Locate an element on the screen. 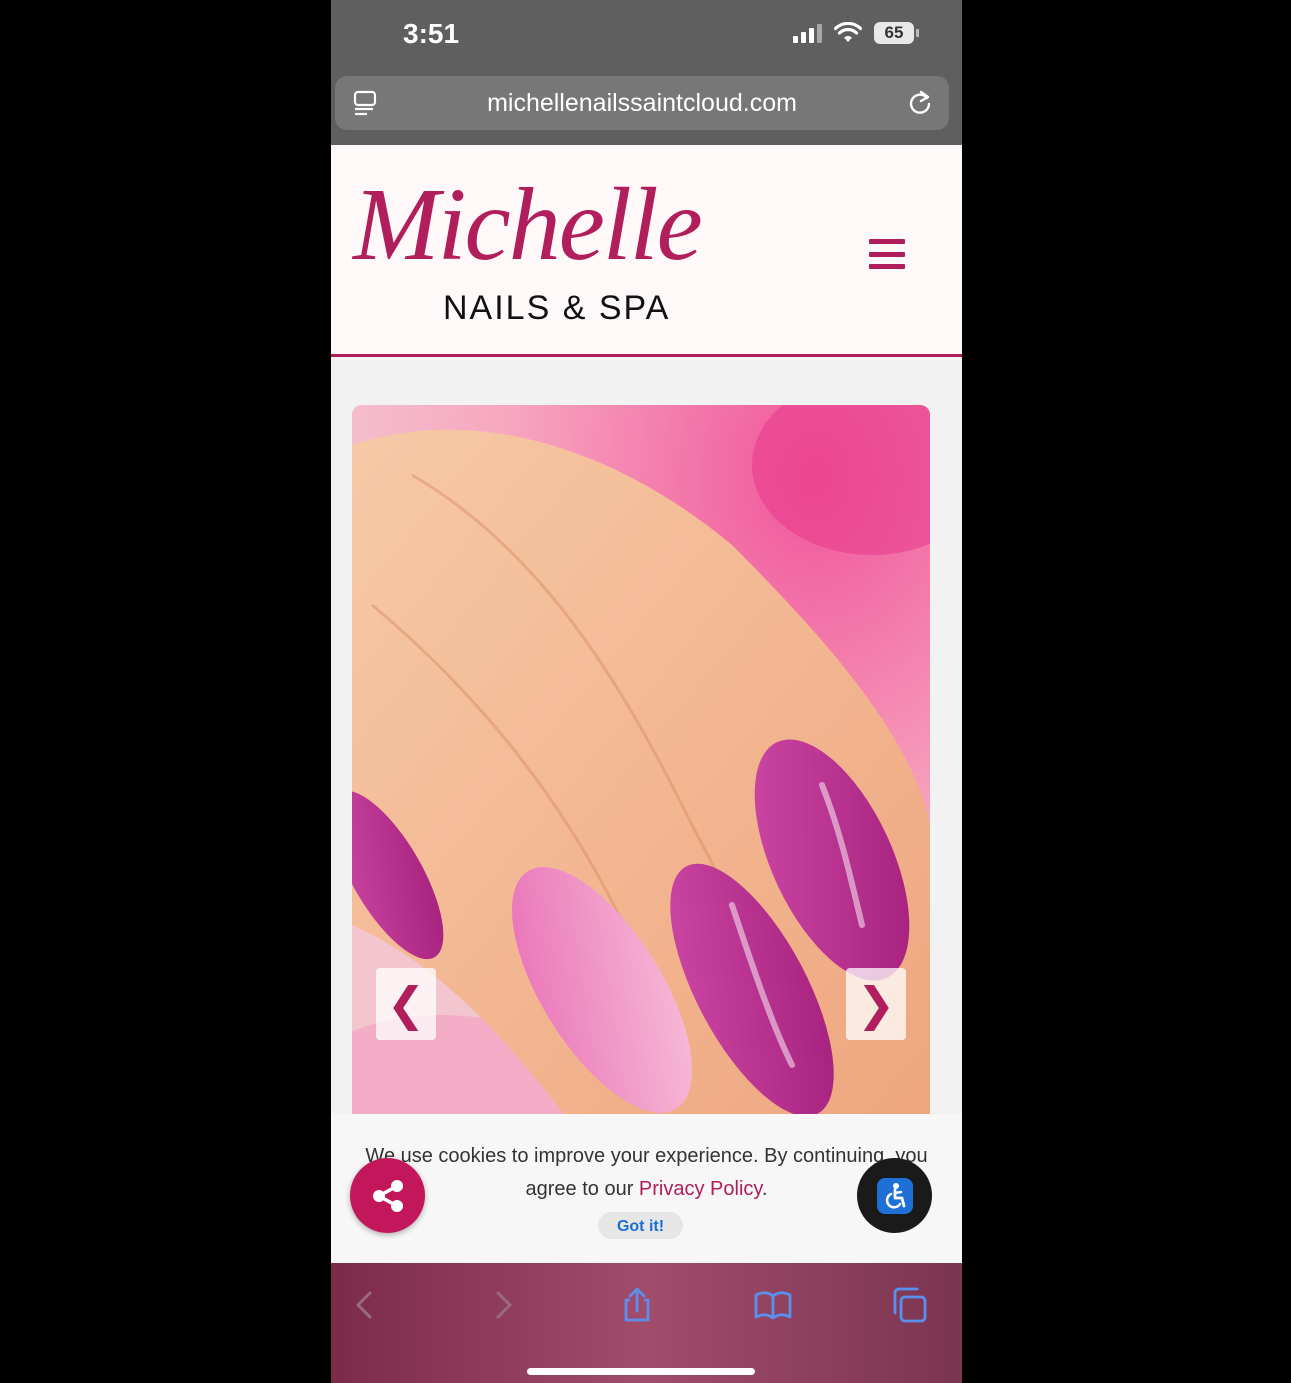 This screenshot has height=1383, width=1291. slider-prev-button: ❮ is located at coordinates (406, 1004).